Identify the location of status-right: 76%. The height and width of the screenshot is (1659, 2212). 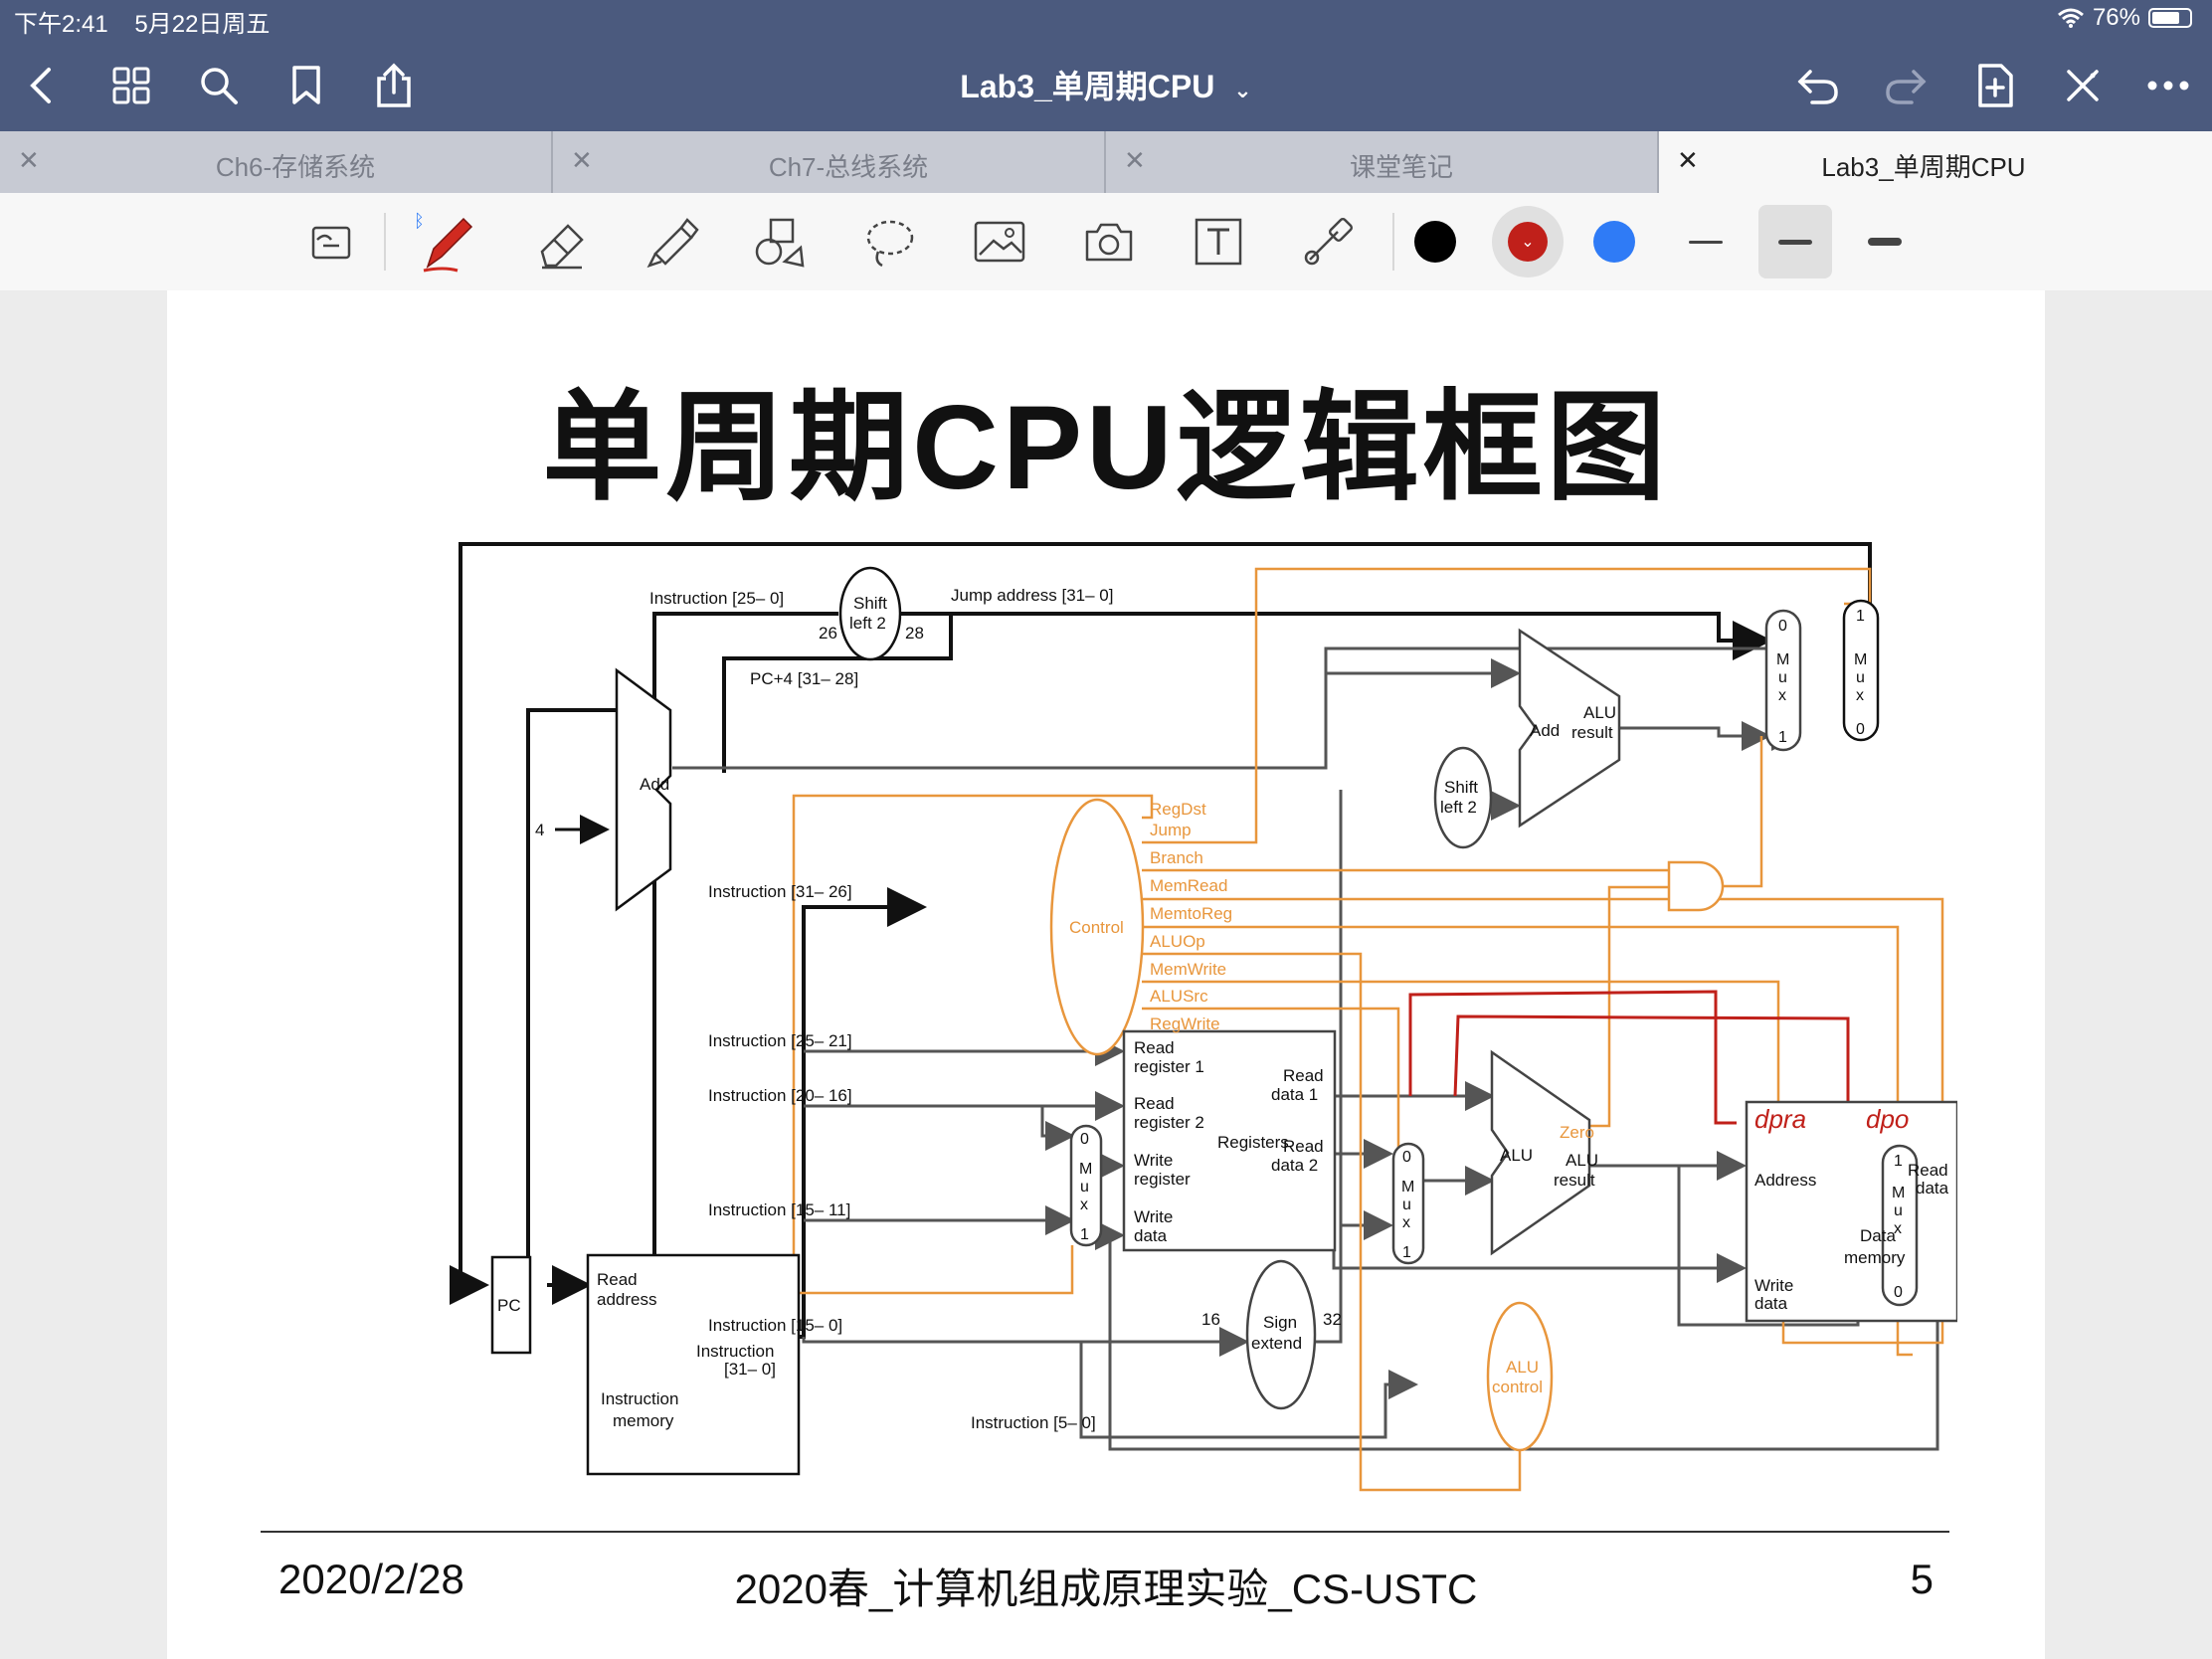
(2124, 18).